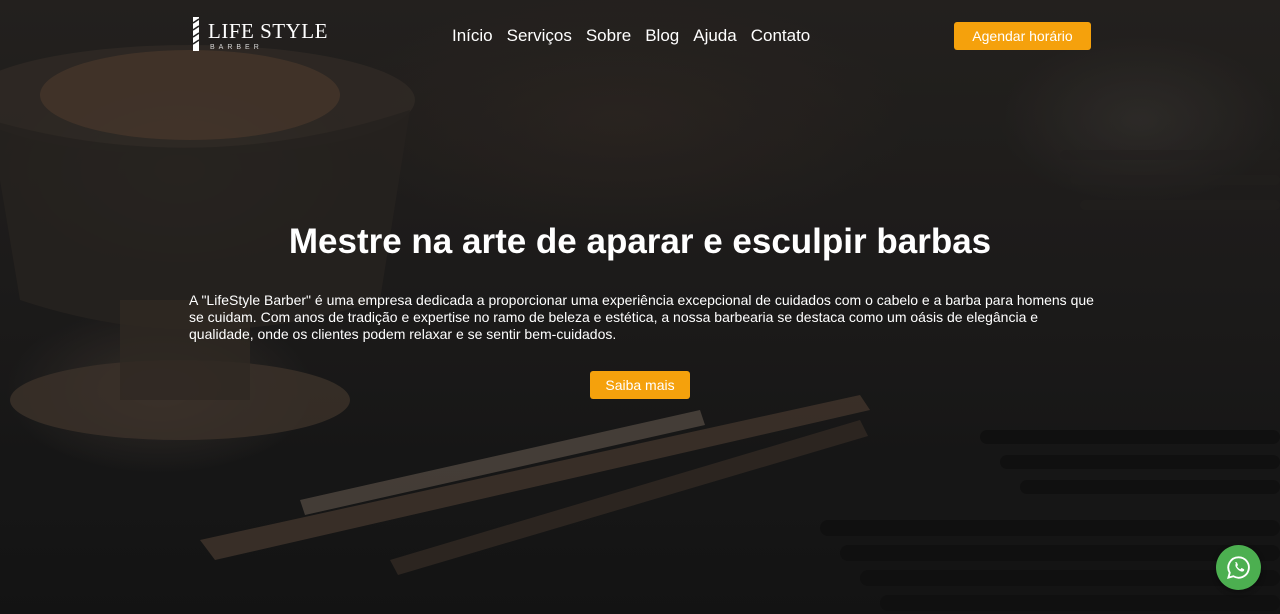 This screenshot has width=1280, height=614. What do you see at coordinates (714, 36) in the screenshot?
I see `nav-item-ajuda: Ajuda` at bounding box center [714, 36].